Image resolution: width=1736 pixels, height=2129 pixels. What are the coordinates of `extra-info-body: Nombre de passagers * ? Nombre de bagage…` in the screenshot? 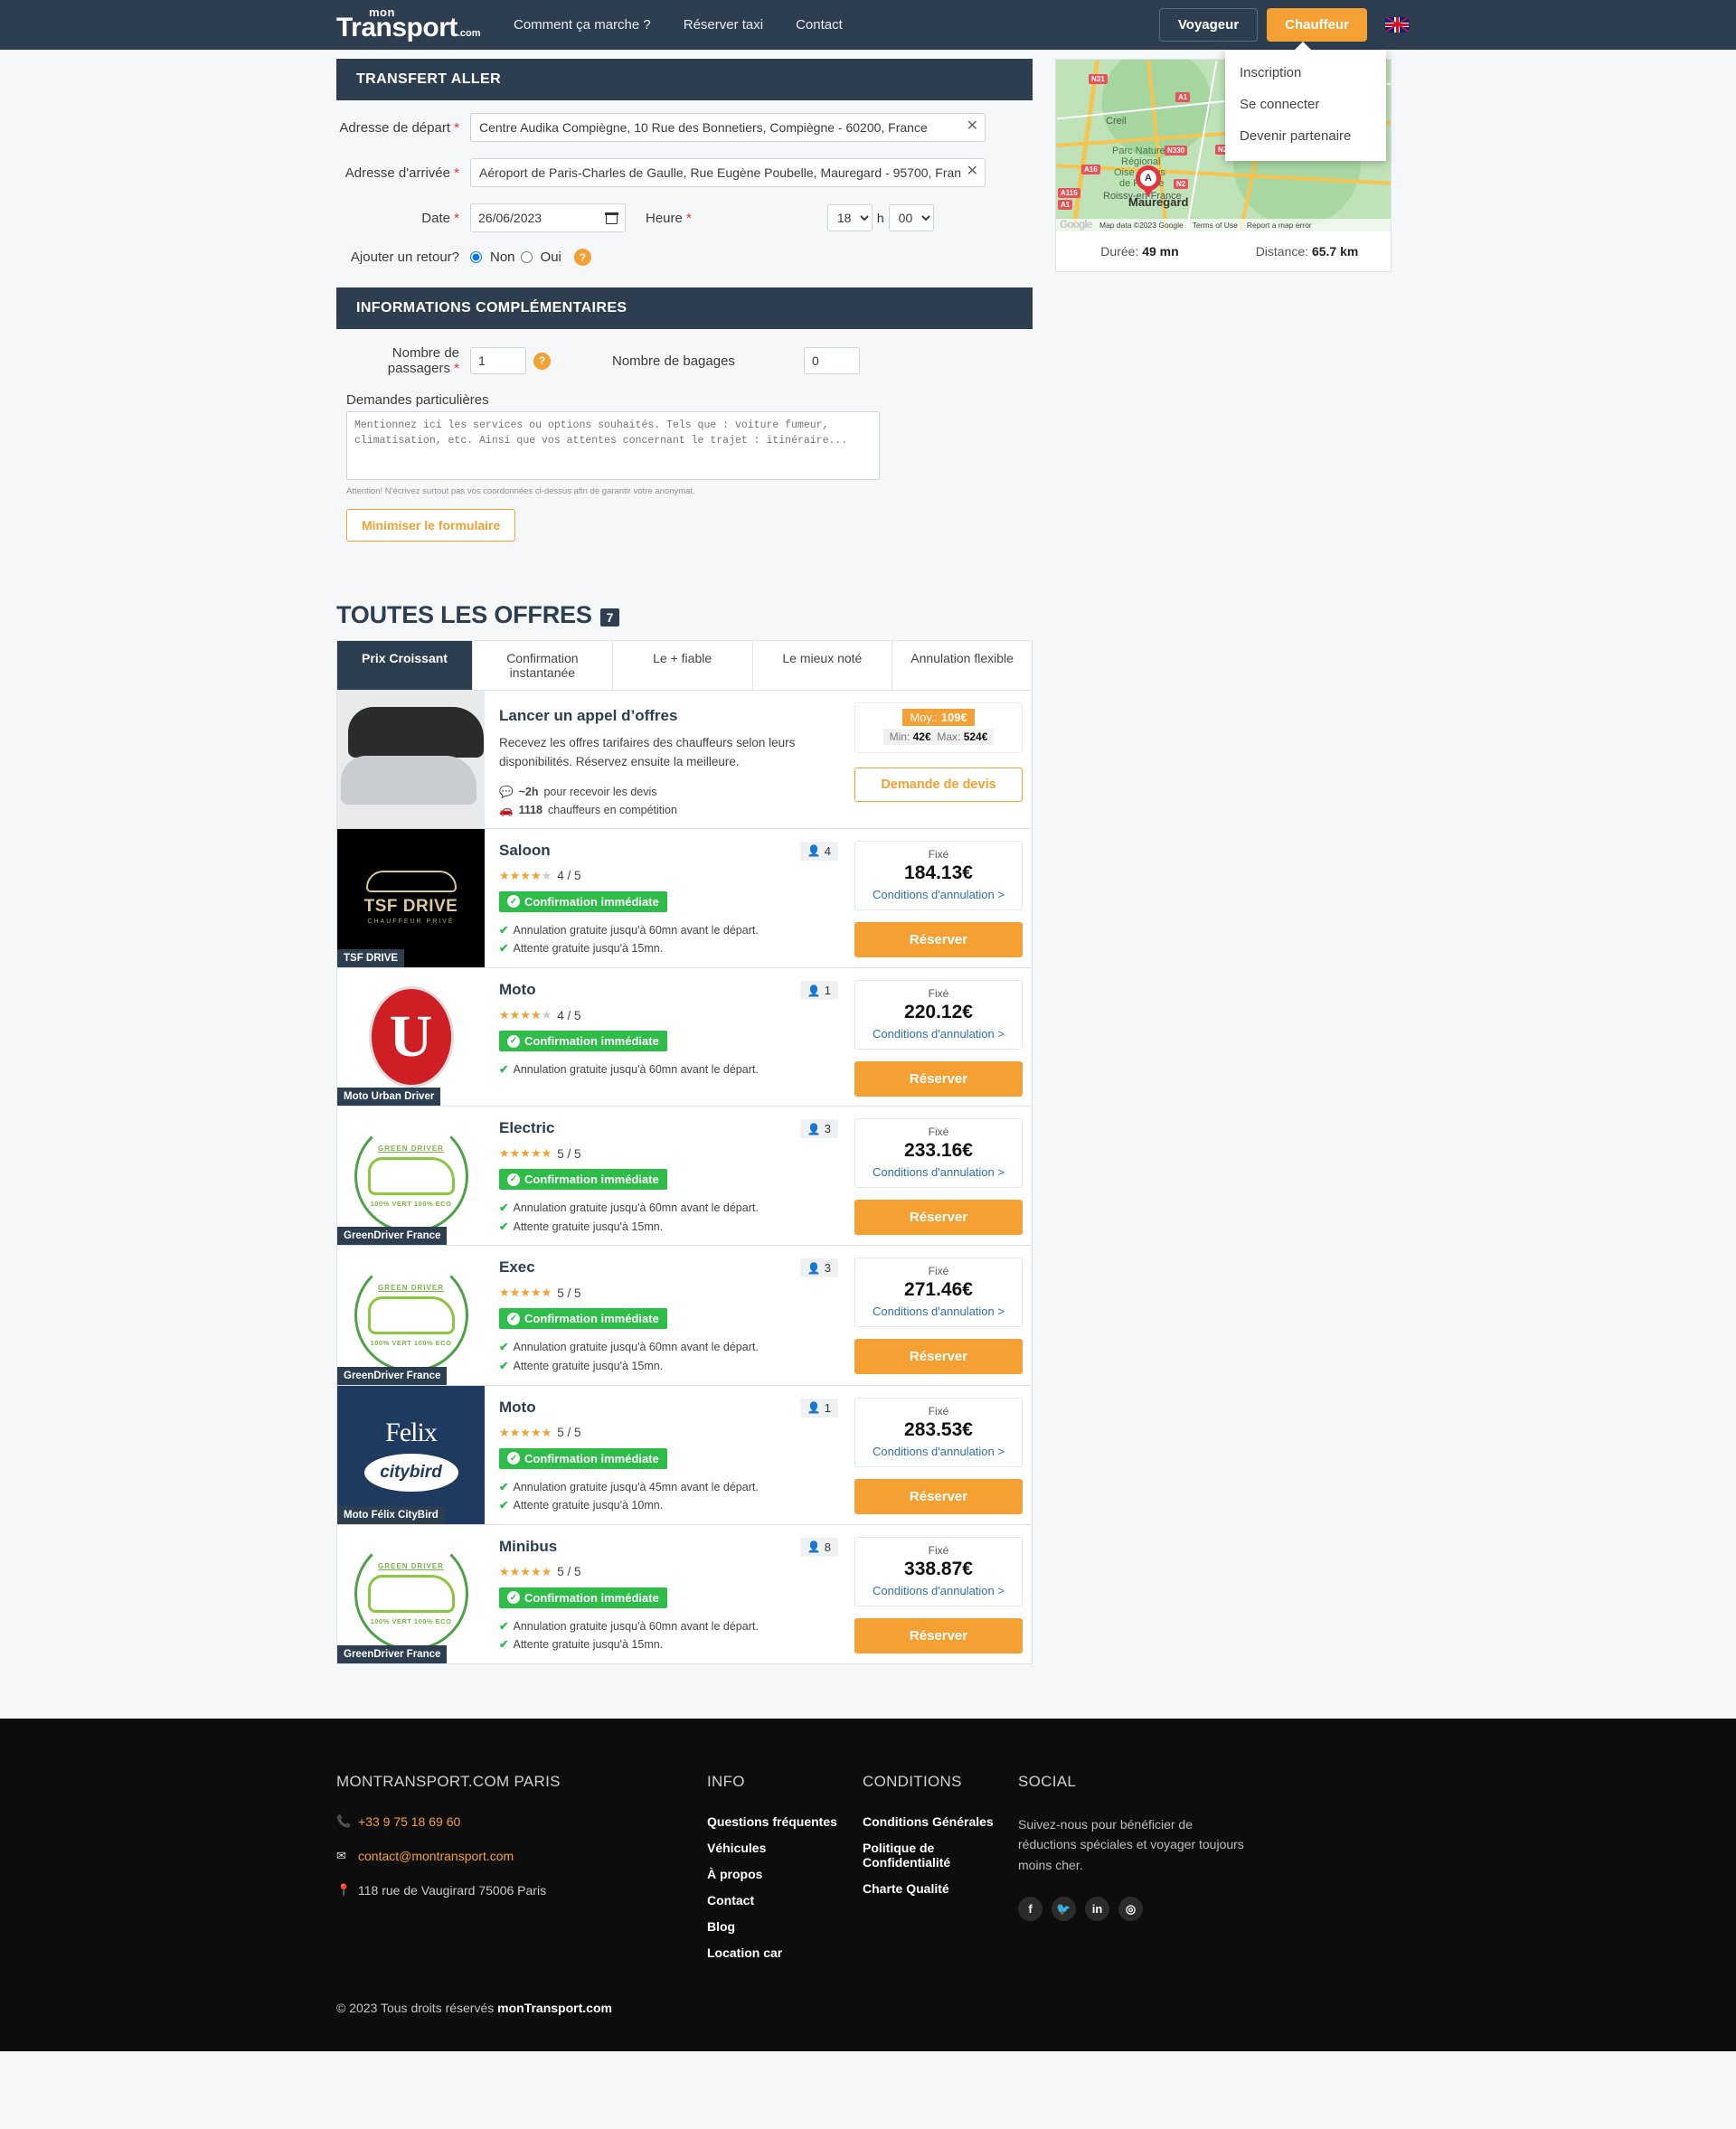 It's located at (685, 438).